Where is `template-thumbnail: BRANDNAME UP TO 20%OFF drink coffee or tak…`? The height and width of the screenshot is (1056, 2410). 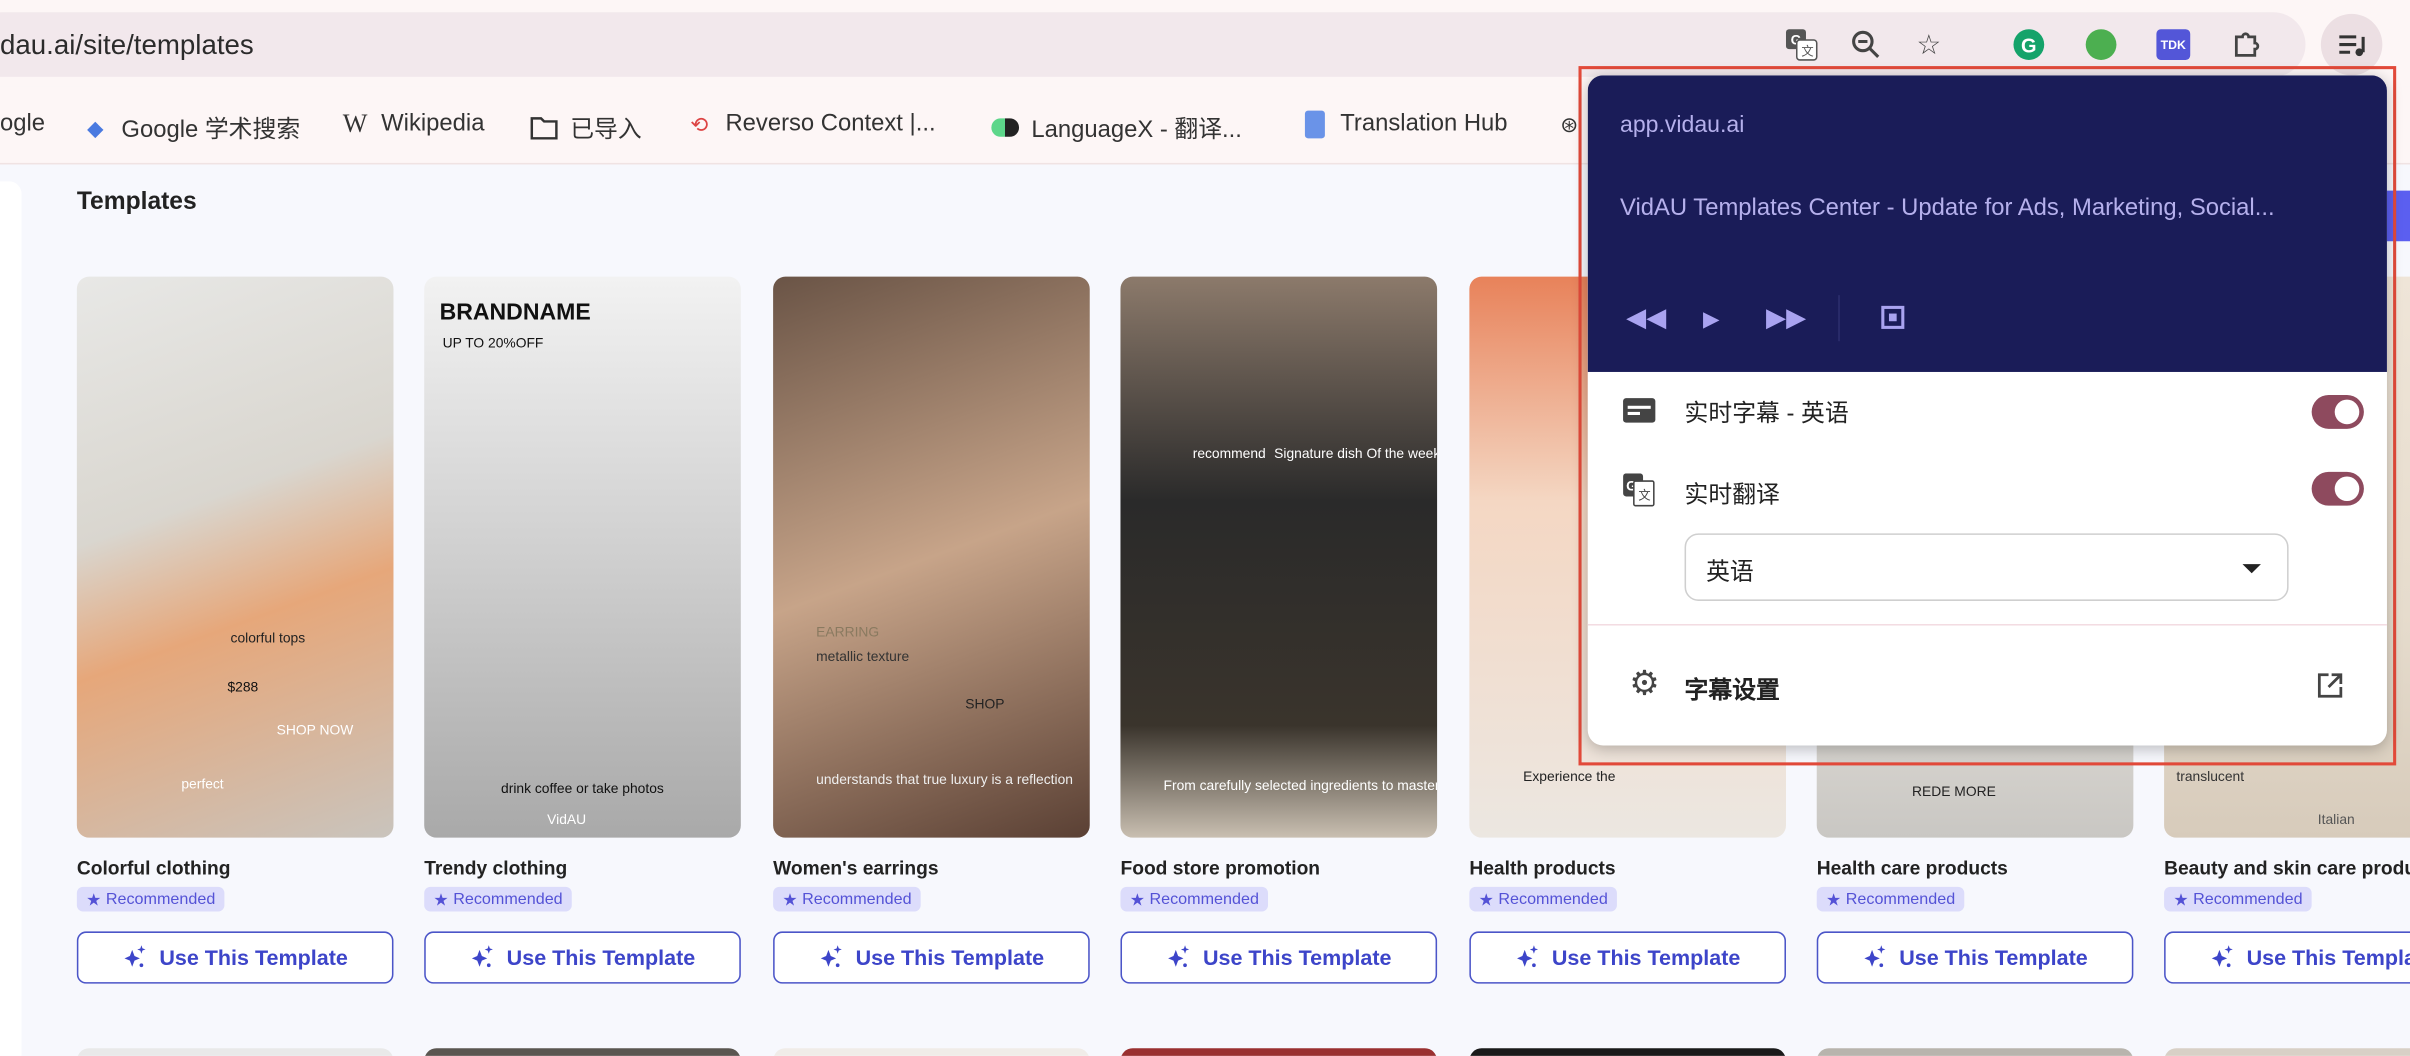
template-thumbnail: BRANDNAME UP TO 20%OFF drink coffee or tak… is located at coordinates (582, 557).